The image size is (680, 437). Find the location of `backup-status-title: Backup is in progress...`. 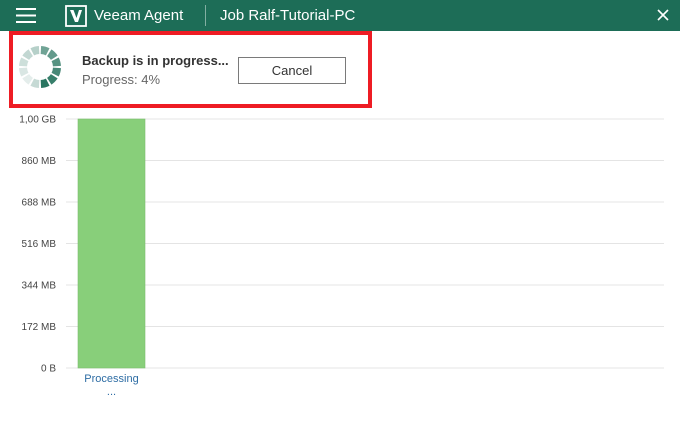

backup-status-title: Backup is in progress... is located at coordinates (155, 60).